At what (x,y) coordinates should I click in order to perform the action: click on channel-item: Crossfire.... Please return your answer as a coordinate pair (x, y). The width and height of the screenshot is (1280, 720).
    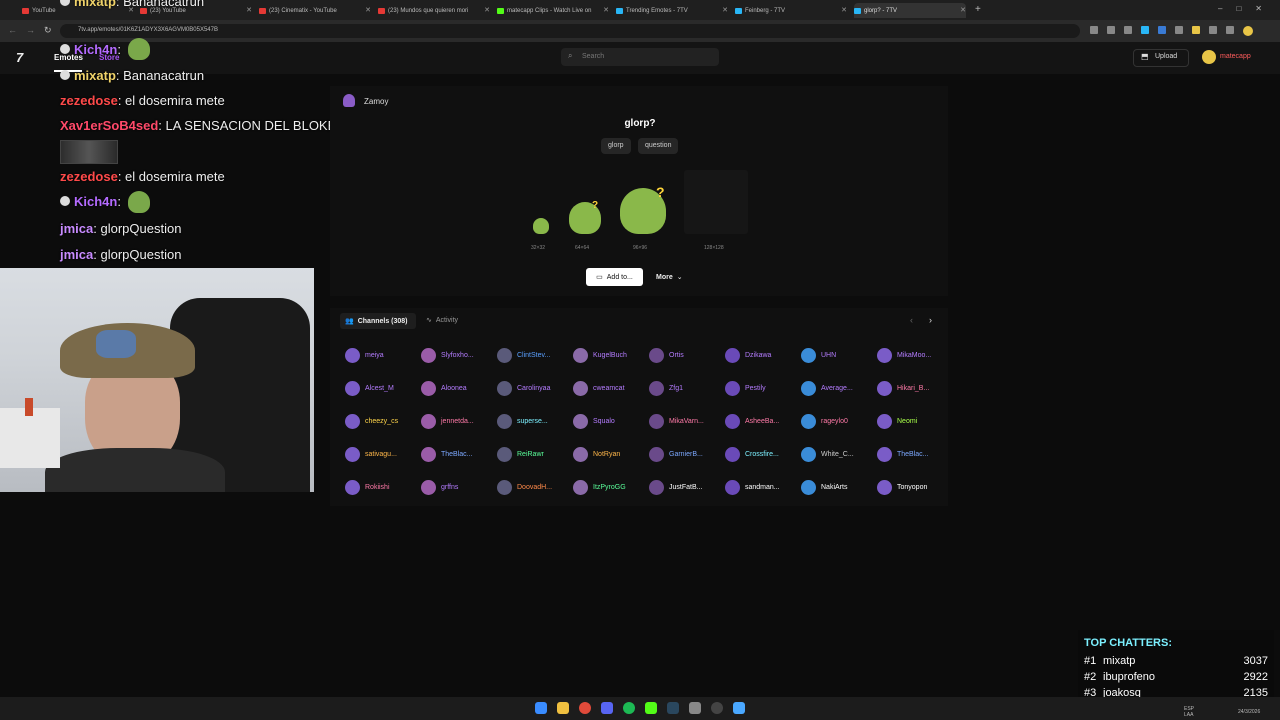
    Looking at the image, I should click on (763, 454).